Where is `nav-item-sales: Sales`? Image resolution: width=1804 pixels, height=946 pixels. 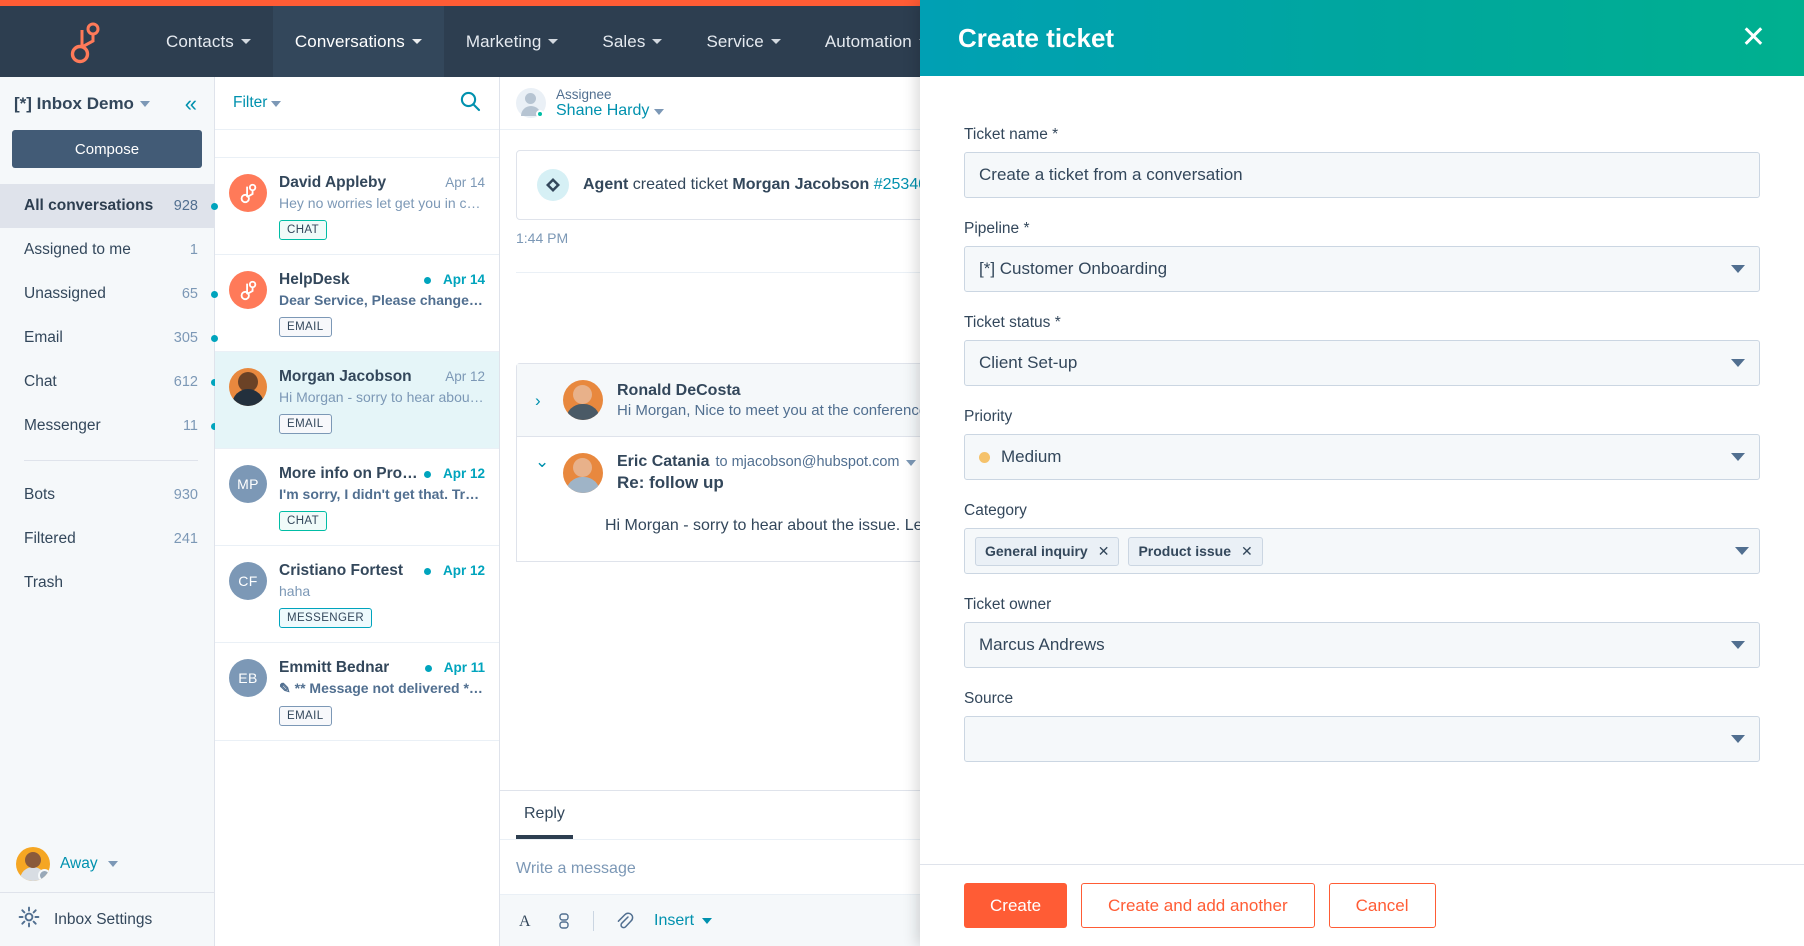 nav-item-sales: Sales is located at coordinates (632, 41).